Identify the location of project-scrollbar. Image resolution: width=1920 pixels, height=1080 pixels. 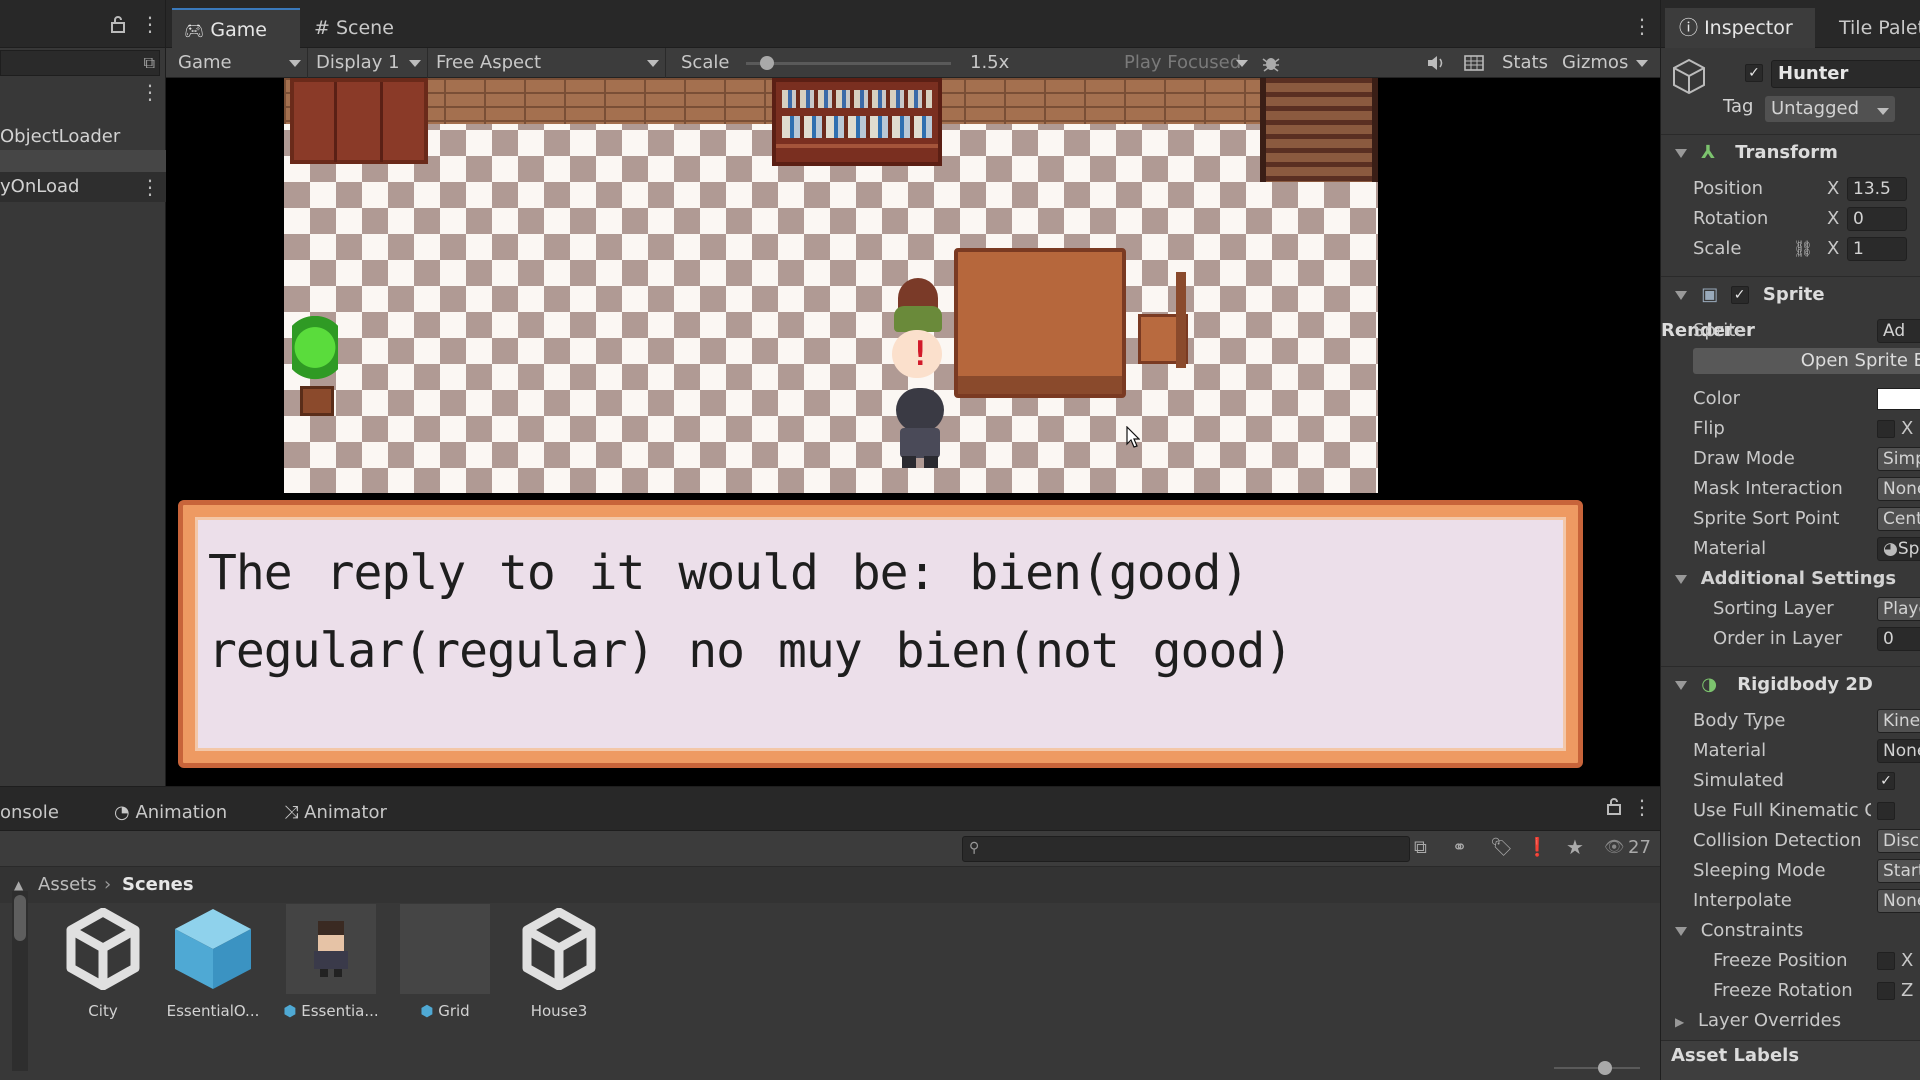
(20, 981).